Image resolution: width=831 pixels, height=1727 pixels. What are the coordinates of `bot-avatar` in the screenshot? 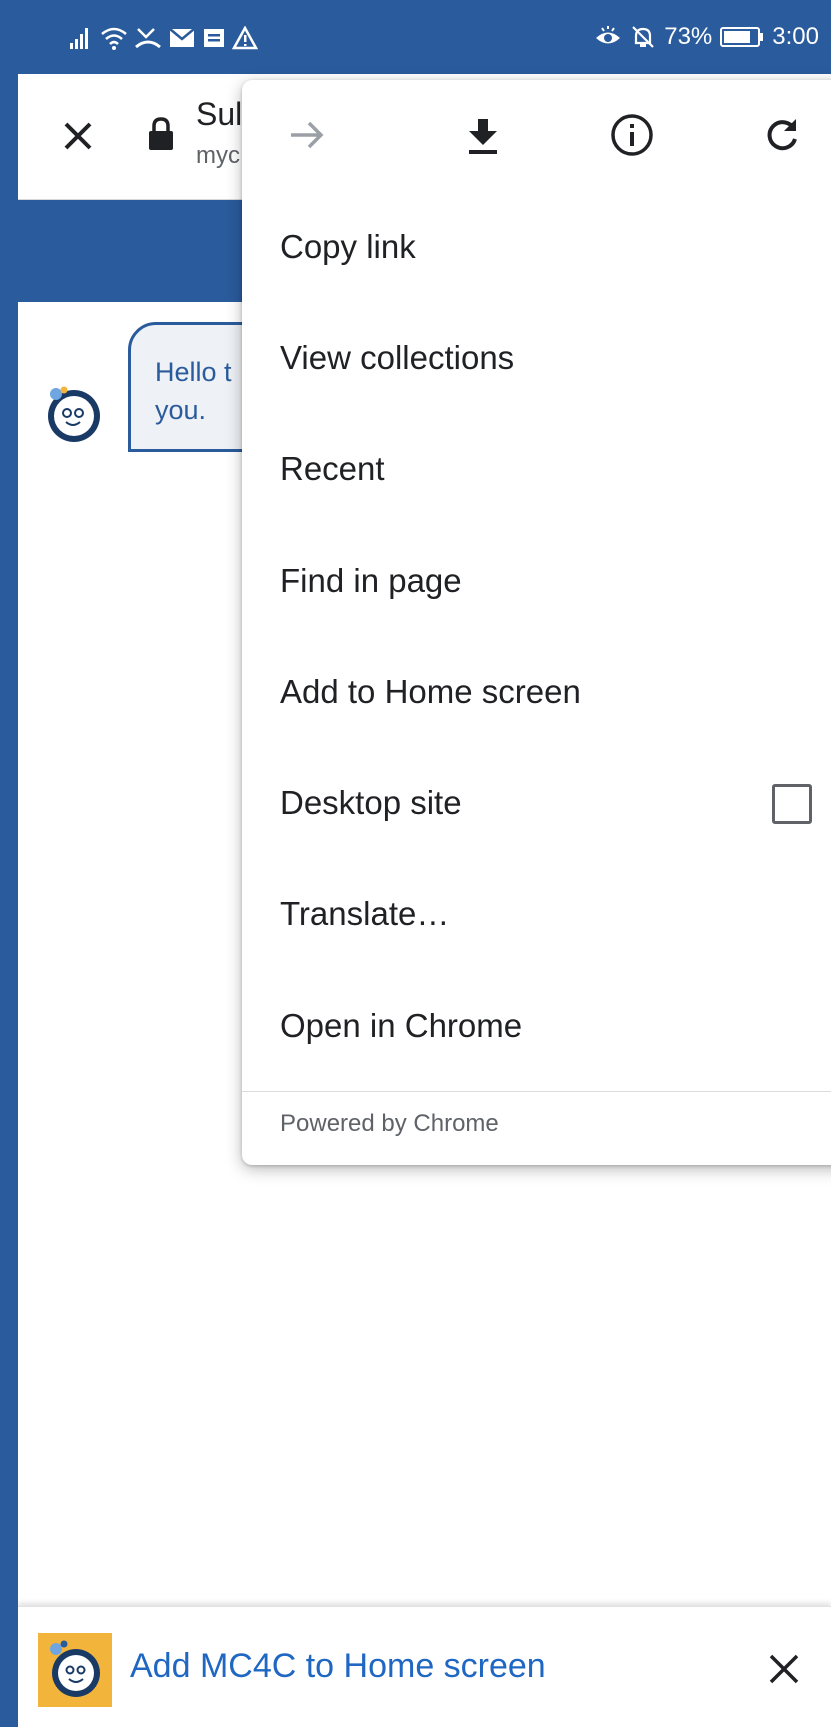 It's located at (74, 414).